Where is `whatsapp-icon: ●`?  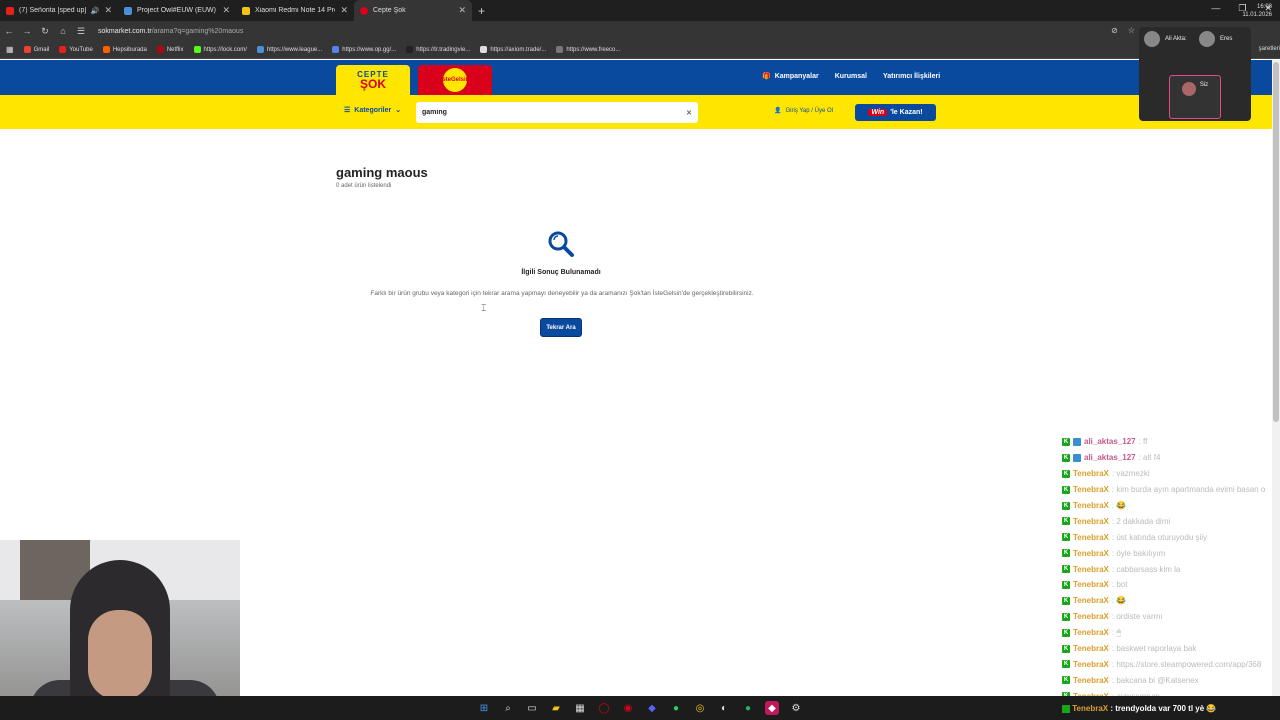 whatsapp-icon: ● is located at coordinates (676, 708).